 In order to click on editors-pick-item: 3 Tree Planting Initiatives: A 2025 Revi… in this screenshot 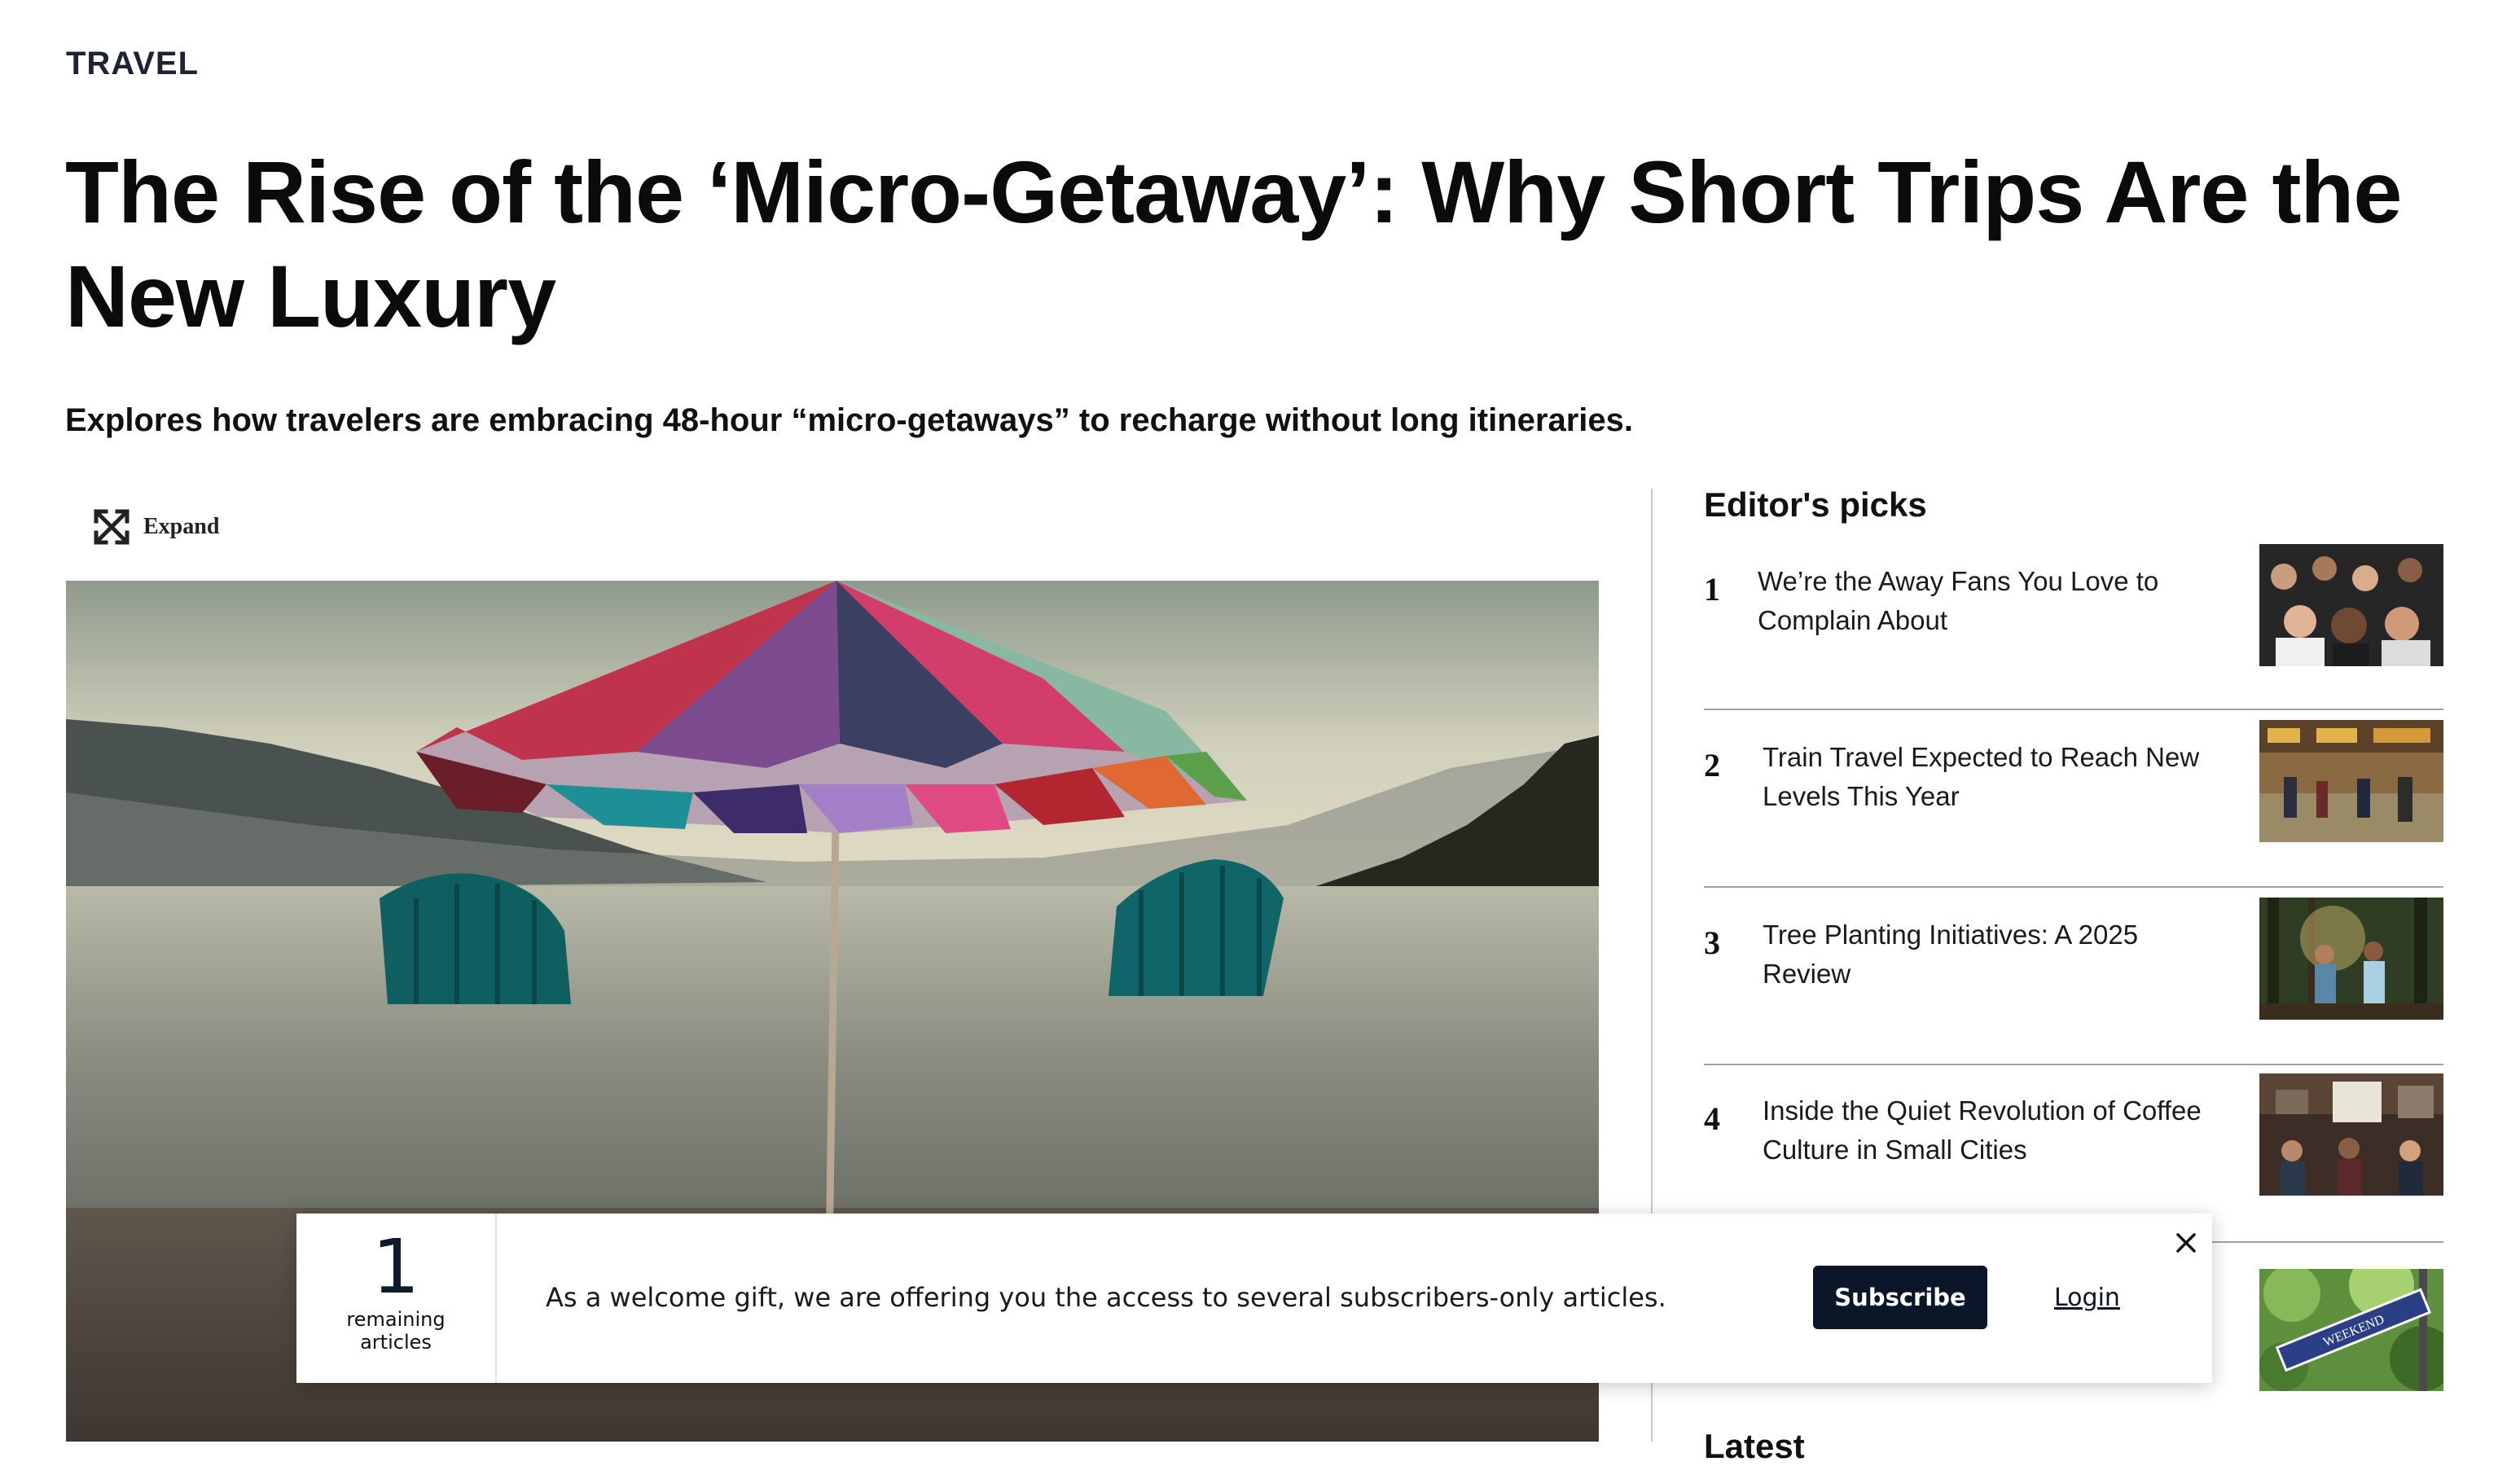, I will do `click(2073, 968)`.